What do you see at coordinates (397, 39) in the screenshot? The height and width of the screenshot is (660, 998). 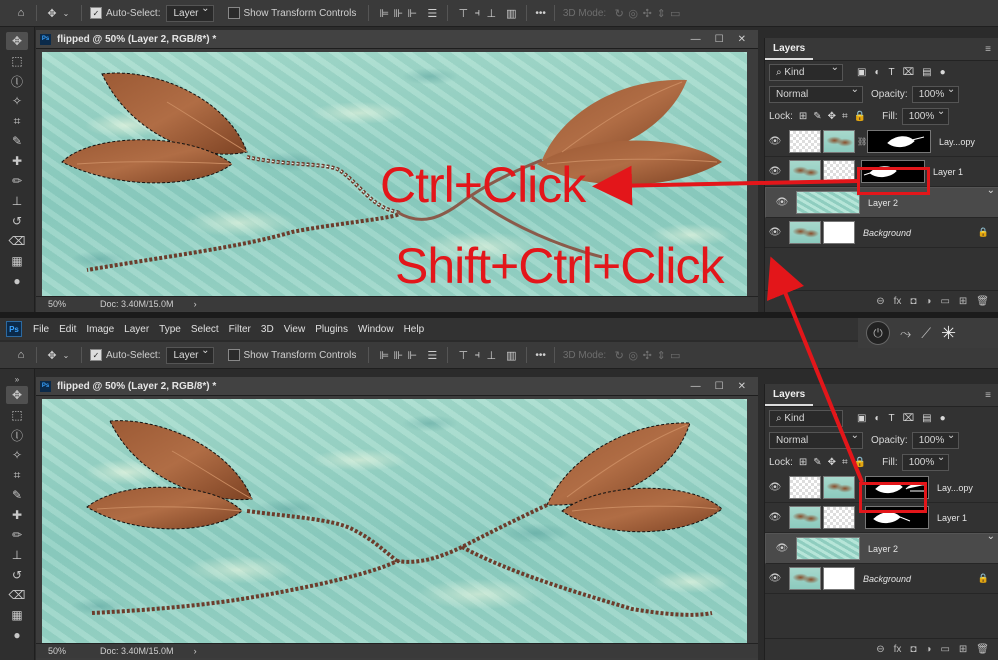 I see `document-tab: Ps flipped @ 50% (Layer 2, RGB/8*) * — ☐ ✕` at bounding box center [397, 39].